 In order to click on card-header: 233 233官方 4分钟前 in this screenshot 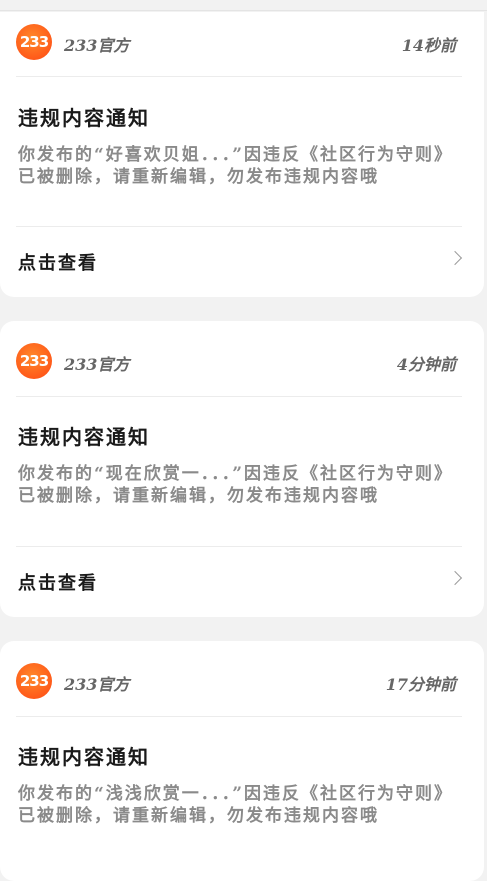, I will do `click(236, 362)`.